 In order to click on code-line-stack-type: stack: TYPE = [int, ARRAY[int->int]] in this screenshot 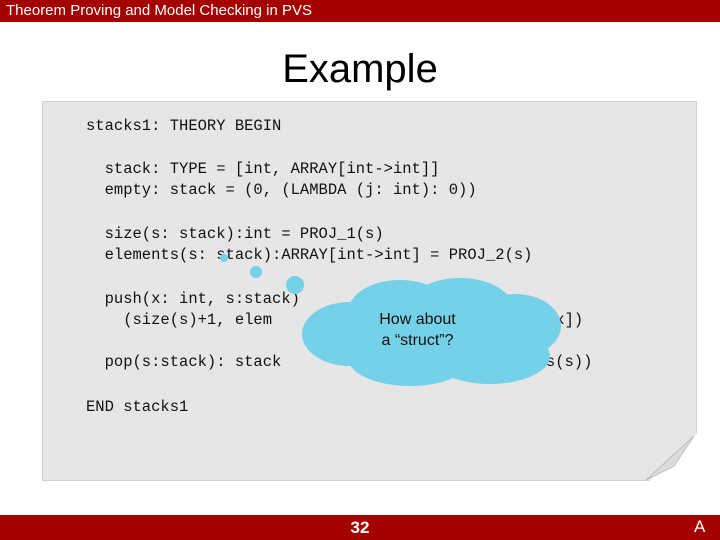, I will do `click(263, 169)`.